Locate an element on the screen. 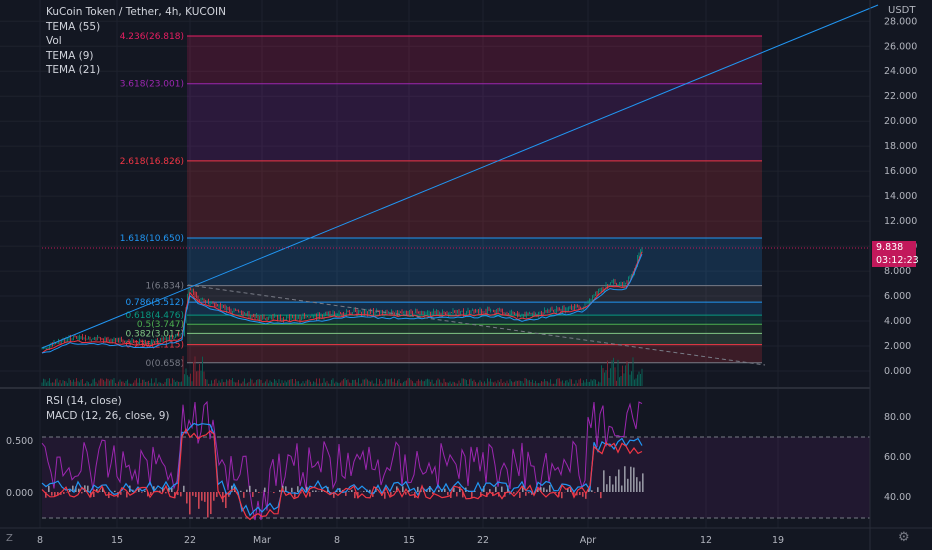 Image resolution: width=932 pixels, height=550 pixels. fib-level-label: 3.618(23.001) is located at coordinates (152, 85).